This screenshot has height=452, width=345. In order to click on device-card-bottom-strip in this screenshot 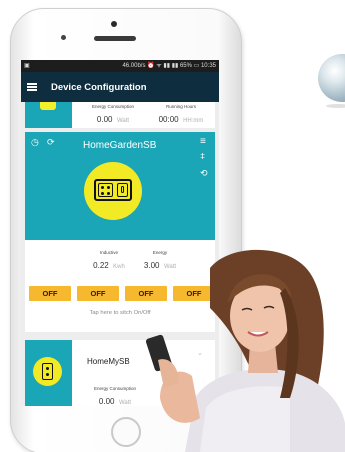, I will do `click(48, 373)`.